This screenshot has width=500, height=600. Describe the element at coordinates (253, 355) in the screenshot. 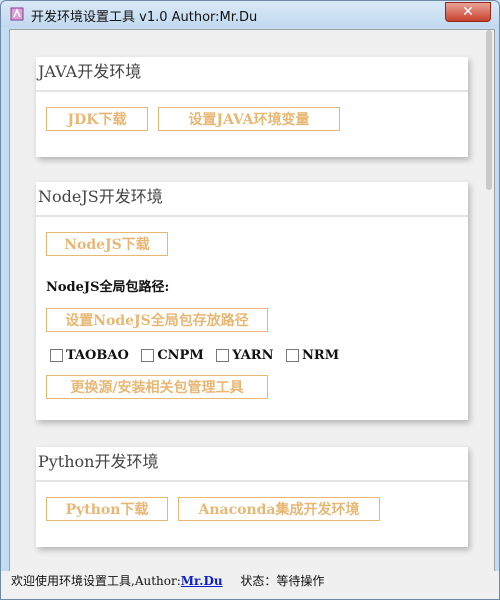

I see `checkbox-label: YARN` at that location.